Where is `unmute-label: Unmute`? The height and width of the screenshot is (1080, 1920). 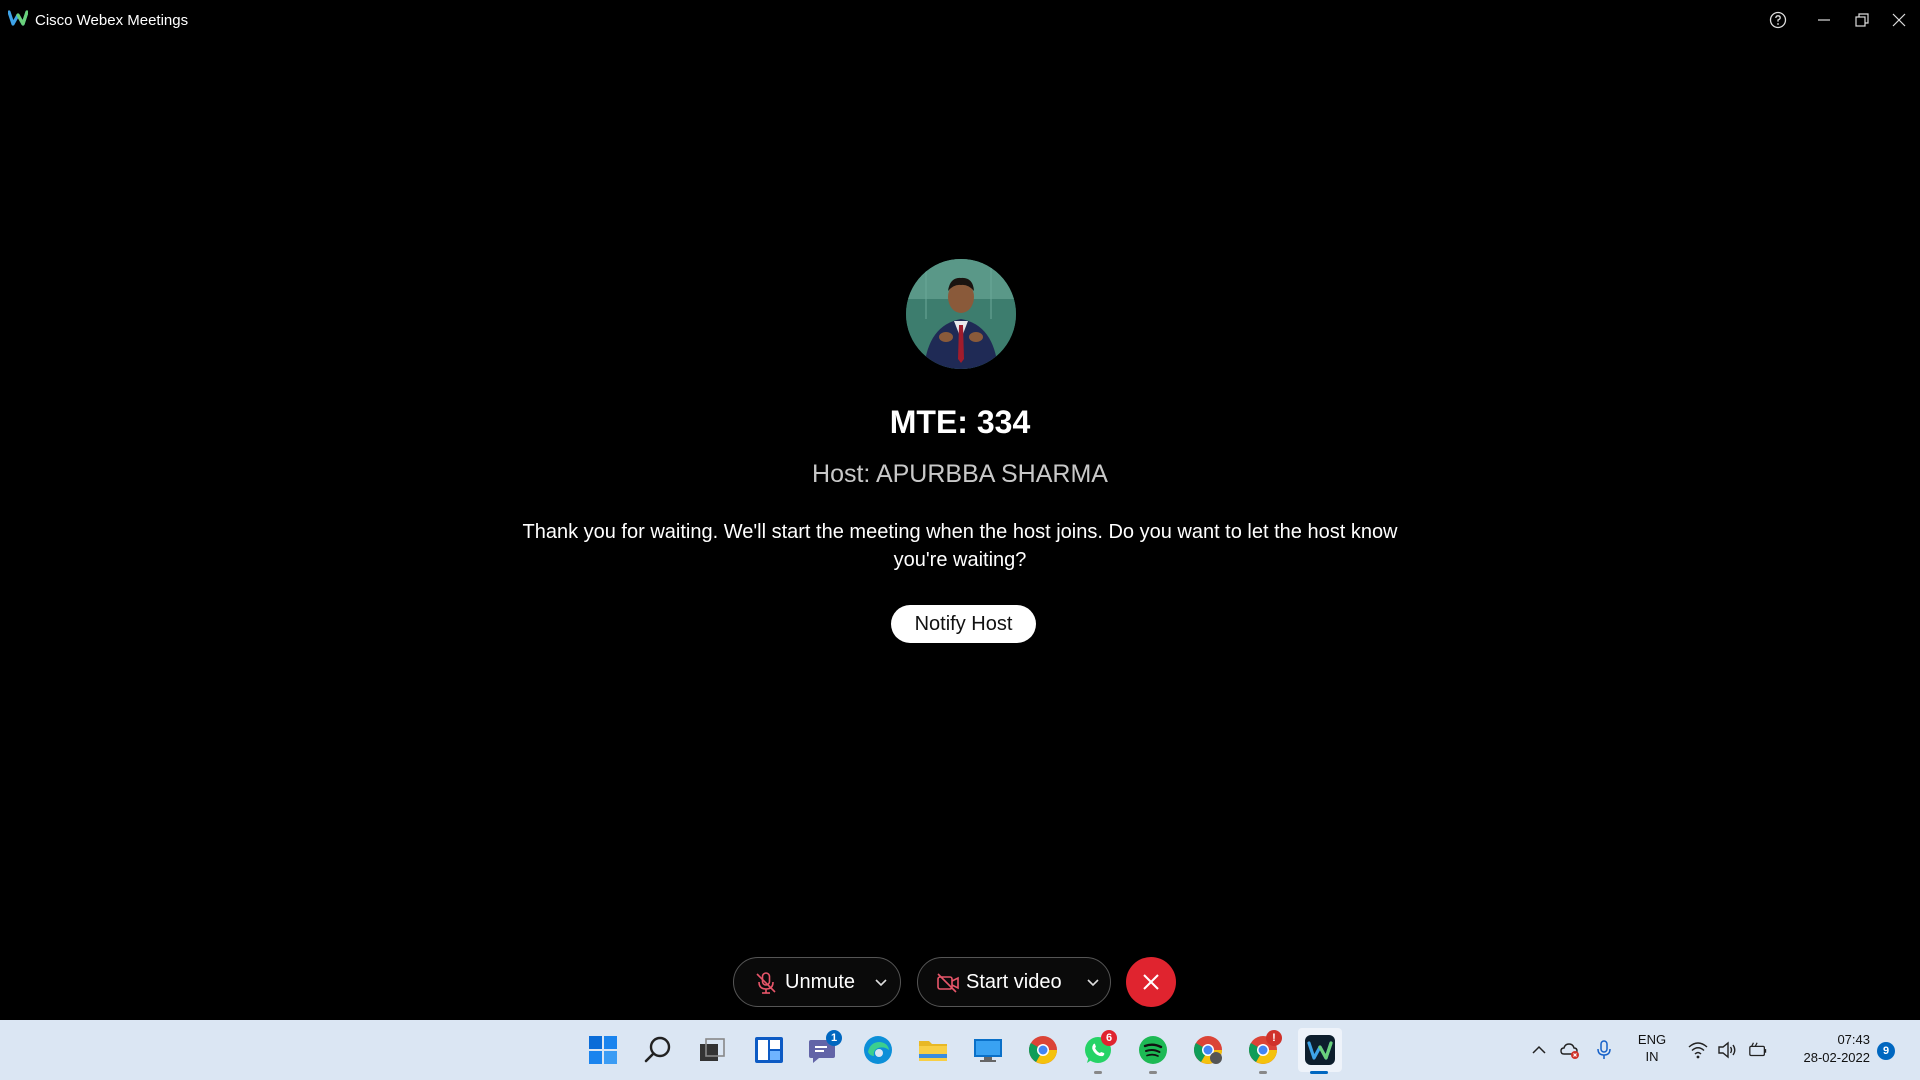 unmute-label: Unmute is located at coordinates (820, 982).